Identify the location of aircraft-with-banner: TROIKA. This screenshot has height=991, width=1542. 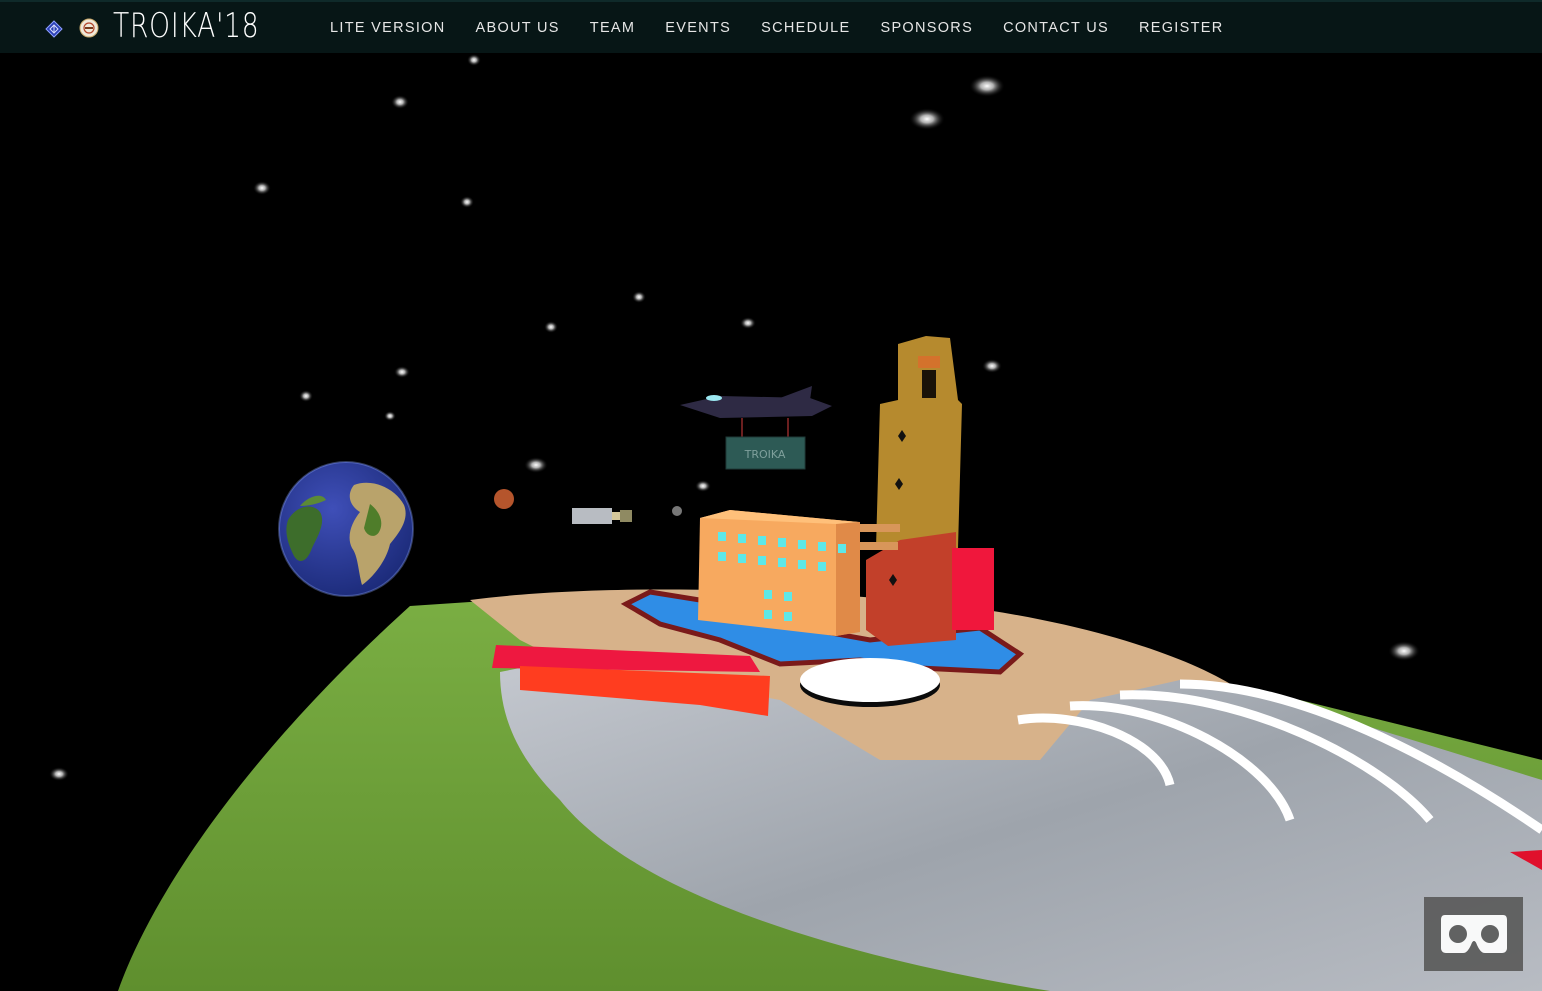
(756, 428).